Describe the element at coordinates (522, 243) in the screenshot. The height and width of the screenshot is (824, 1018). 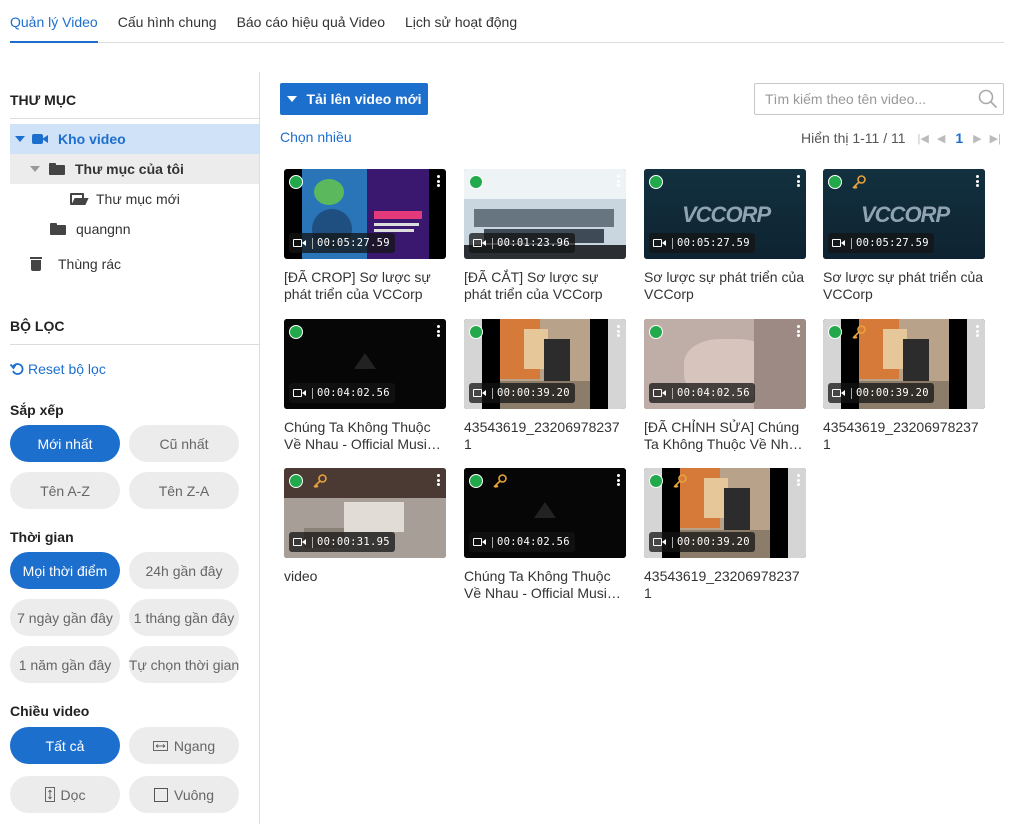
I see `duration-badge: 00:01:23.96` at that location.